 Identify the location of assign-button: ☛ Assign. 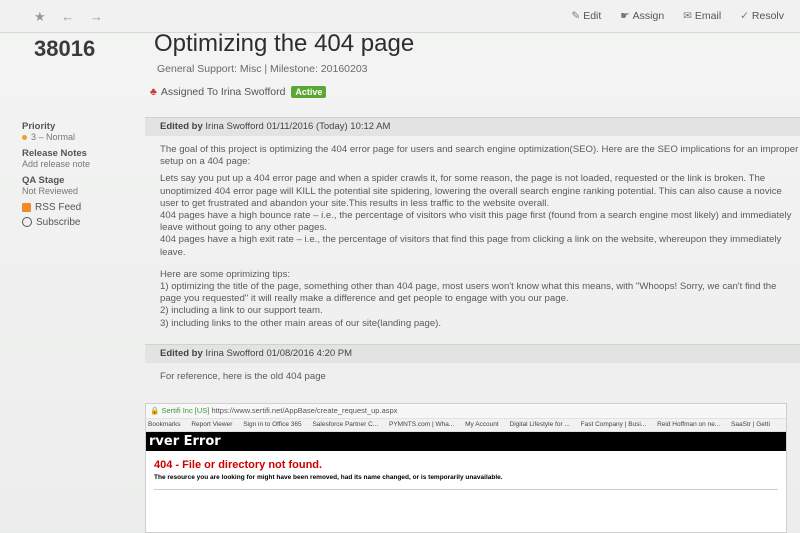
(646, 16).